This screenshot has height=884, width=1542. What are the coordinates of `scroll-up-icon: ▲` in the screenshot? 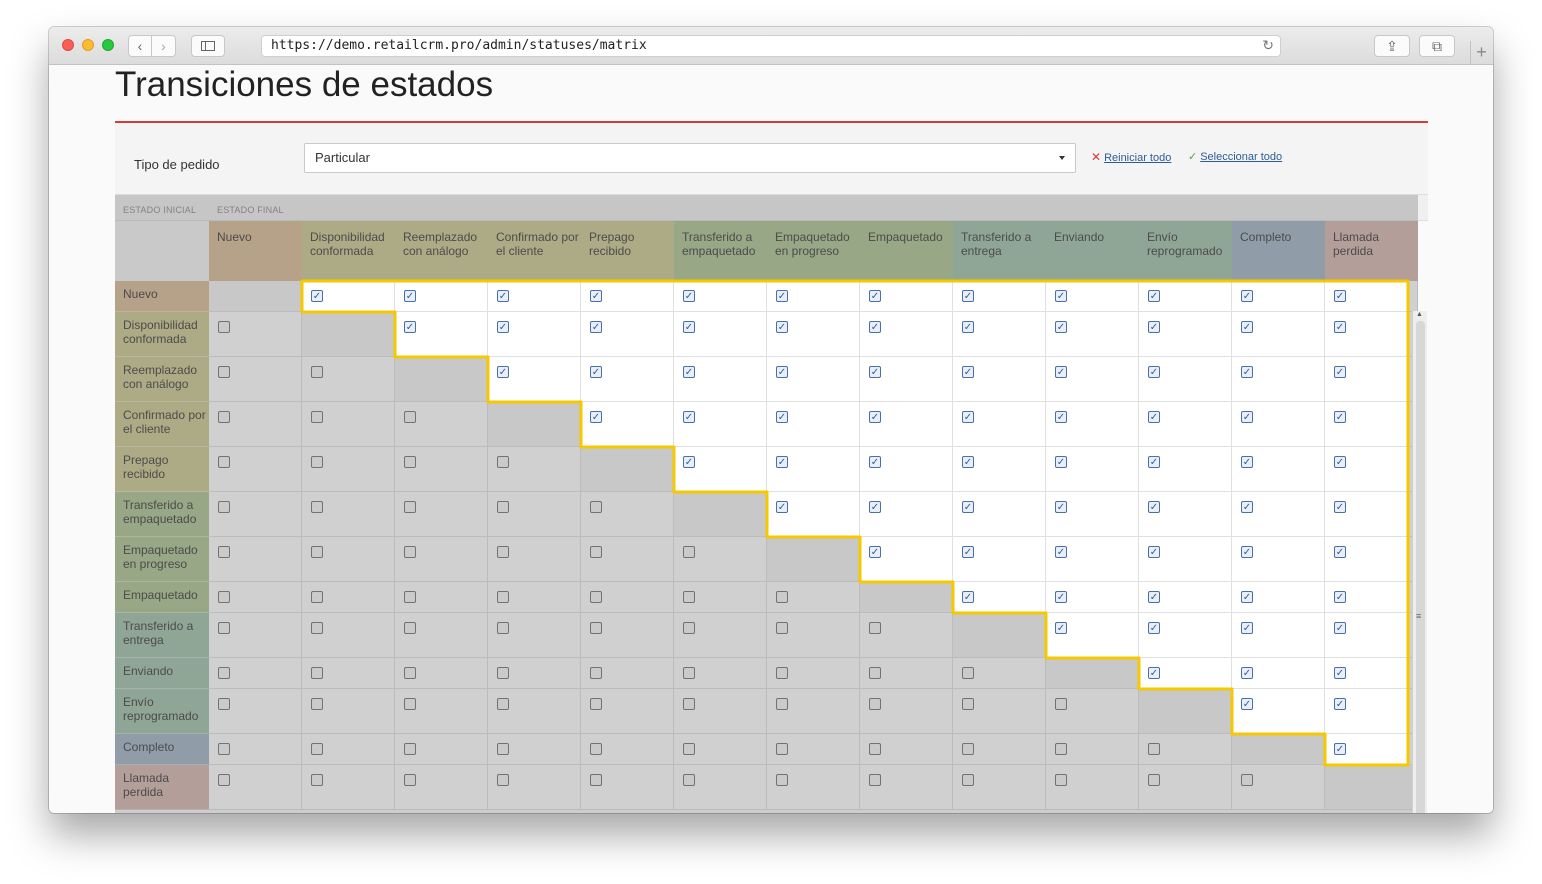 It's located at (1419, 314).